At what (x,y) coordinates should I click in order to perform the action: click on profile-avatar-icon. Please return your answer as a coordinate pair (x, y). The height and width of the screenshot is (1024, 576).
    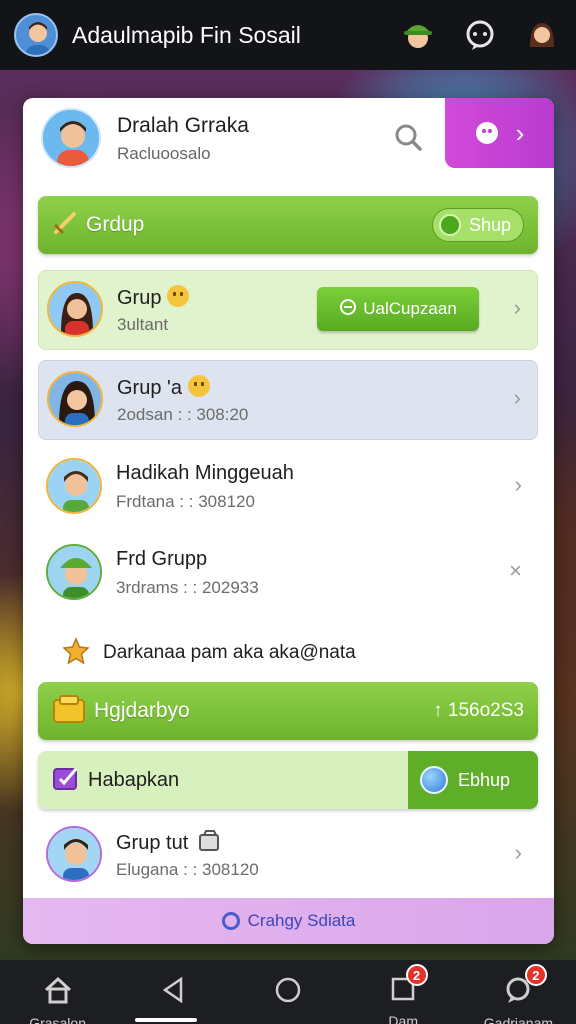
    Looking at the image, I should click on (542, 35).